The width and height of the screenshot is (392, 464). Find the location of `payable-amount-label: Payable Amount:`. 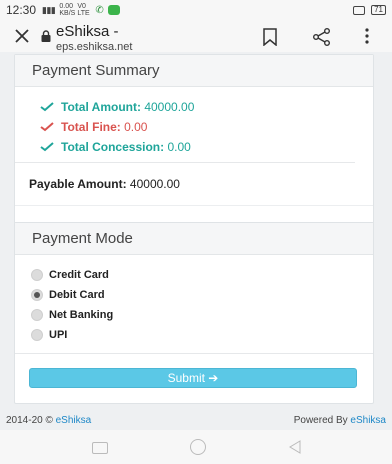

payable-amount-label: Payable Amount: is located at coordinates (78, 184).